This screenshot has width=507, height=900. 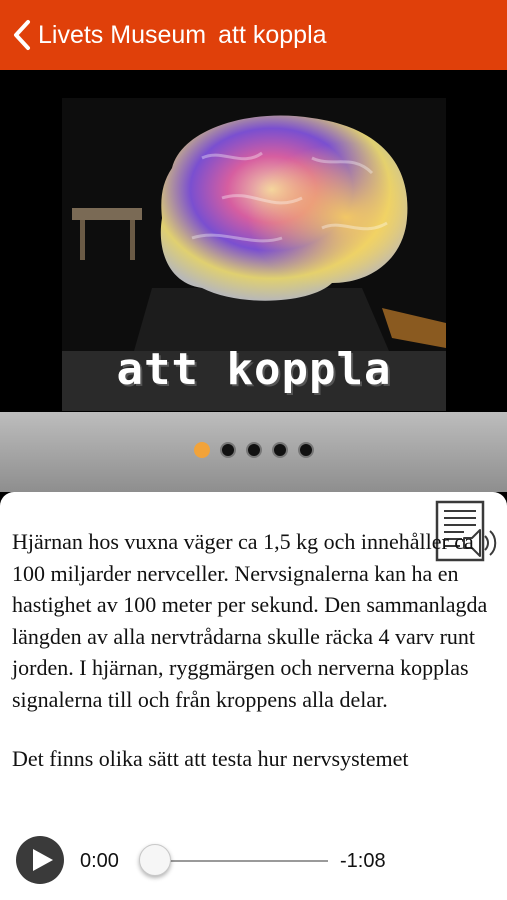 I want to click on back-button: Livets Museum, so click(x=103, y=35).